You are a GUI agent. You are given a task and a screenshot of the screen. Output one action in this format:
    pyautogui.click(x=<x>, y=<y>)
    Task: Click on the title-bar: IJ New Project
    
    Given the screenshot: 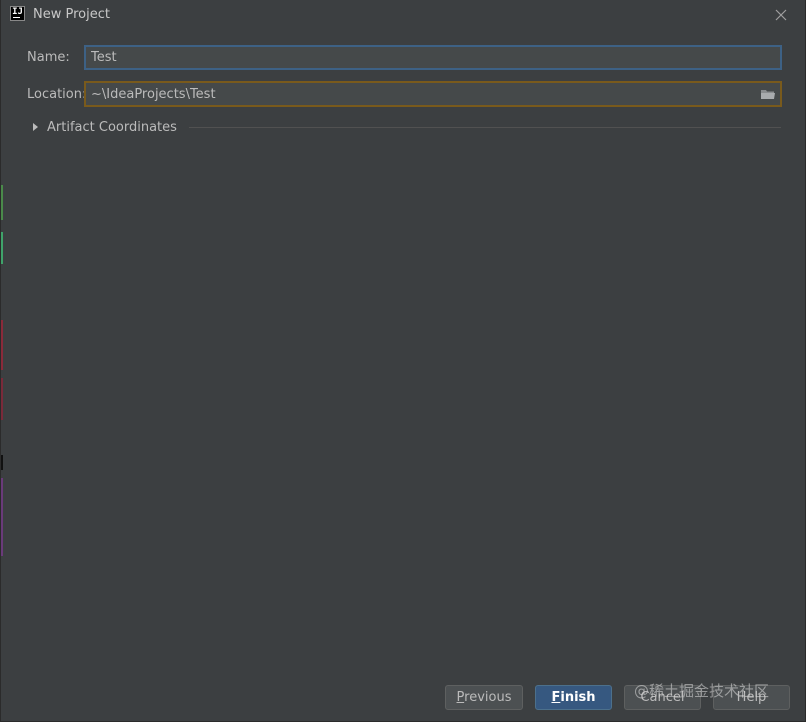 What is the action you would take?
    pyautogui.click(x=403, y=15)
    